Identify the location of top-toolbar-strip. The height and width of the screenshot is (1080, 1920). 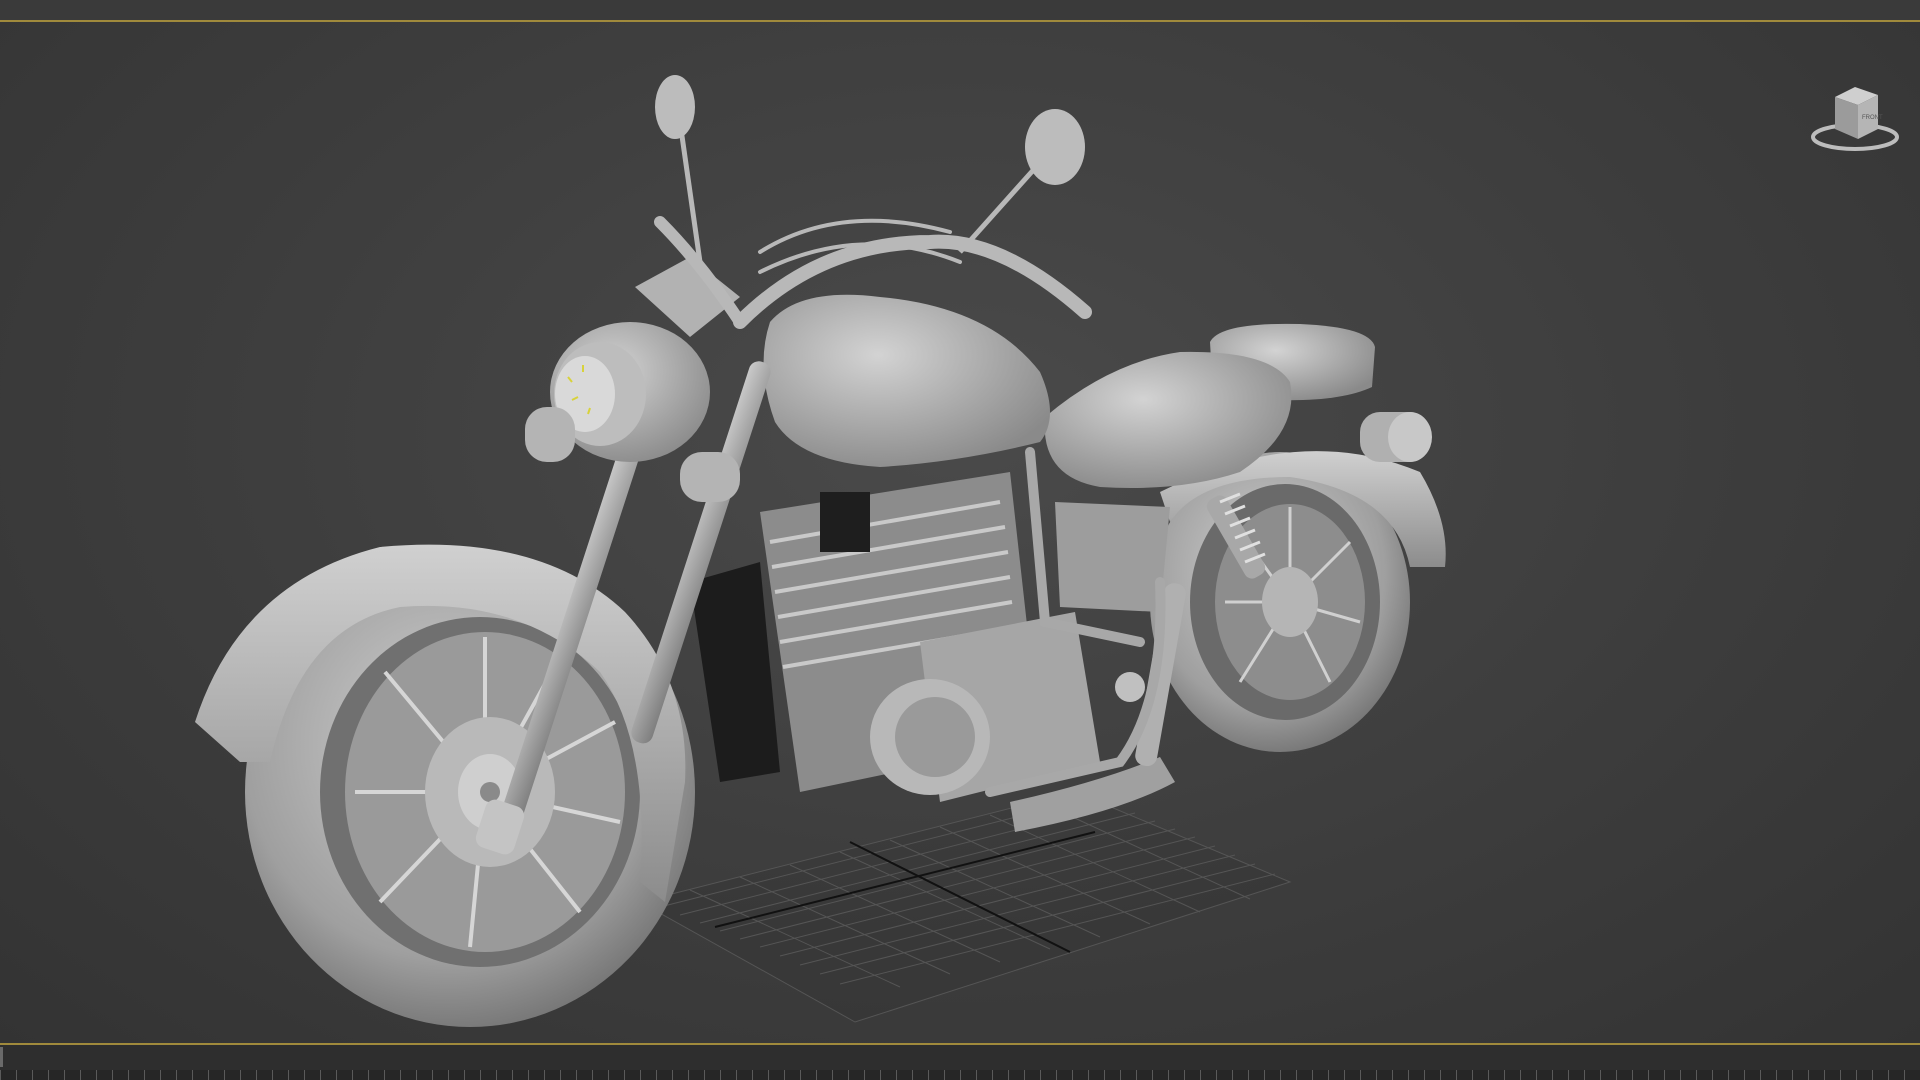
(960, 10).